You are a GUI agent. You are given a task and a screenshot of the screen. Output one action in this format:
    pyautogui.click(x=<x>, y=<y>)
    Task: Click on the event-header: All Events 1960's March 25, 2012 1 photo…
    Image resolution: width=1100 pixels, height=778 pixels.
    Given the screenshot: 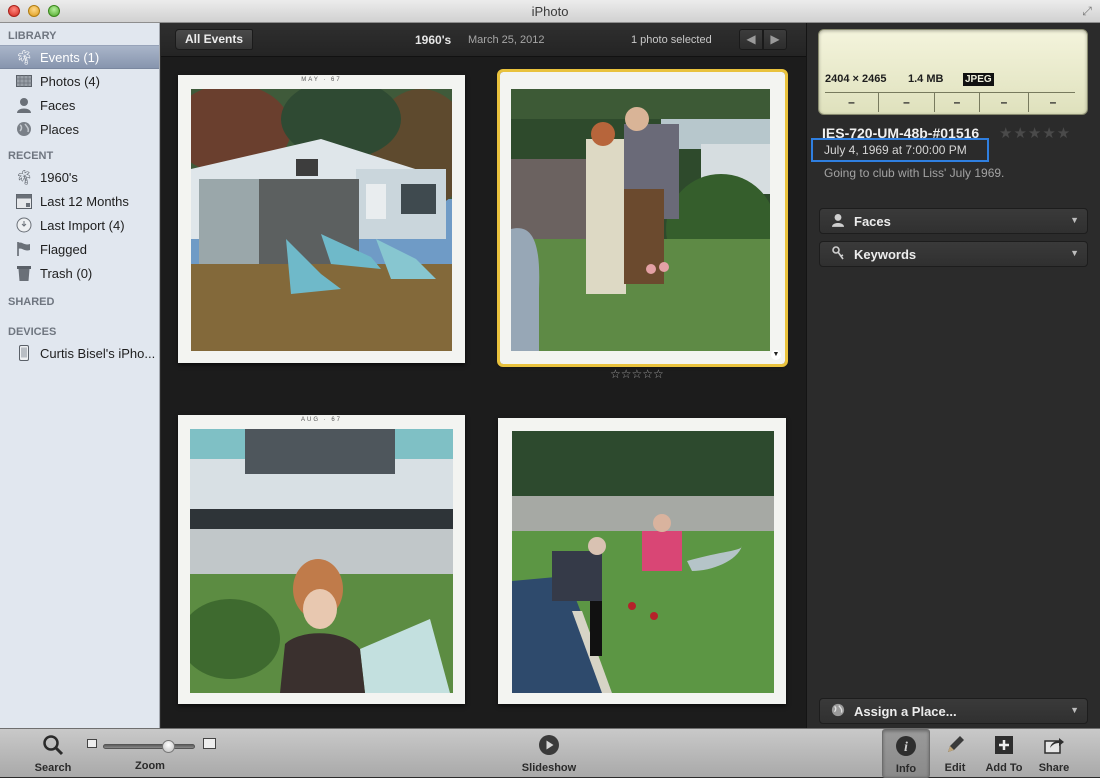 What is the action you would take?
    pyautogui.click(x=483, y=40)
    